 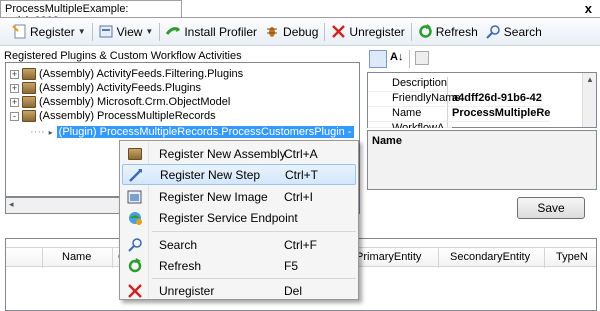 I want to click on column-primary-entity: PrimaryEntity, so click(x=388, y=257).